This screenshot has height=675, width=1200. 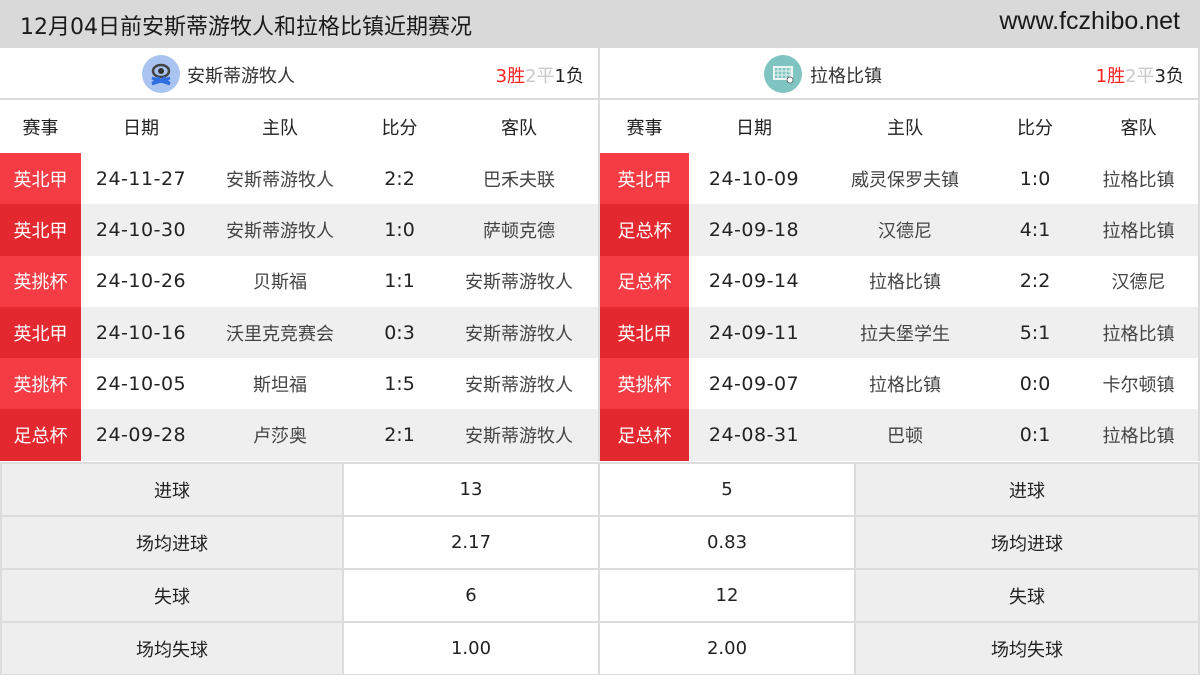 I want to click on home-team: 威灵保罗夫镇, so click(x=905, y=179).